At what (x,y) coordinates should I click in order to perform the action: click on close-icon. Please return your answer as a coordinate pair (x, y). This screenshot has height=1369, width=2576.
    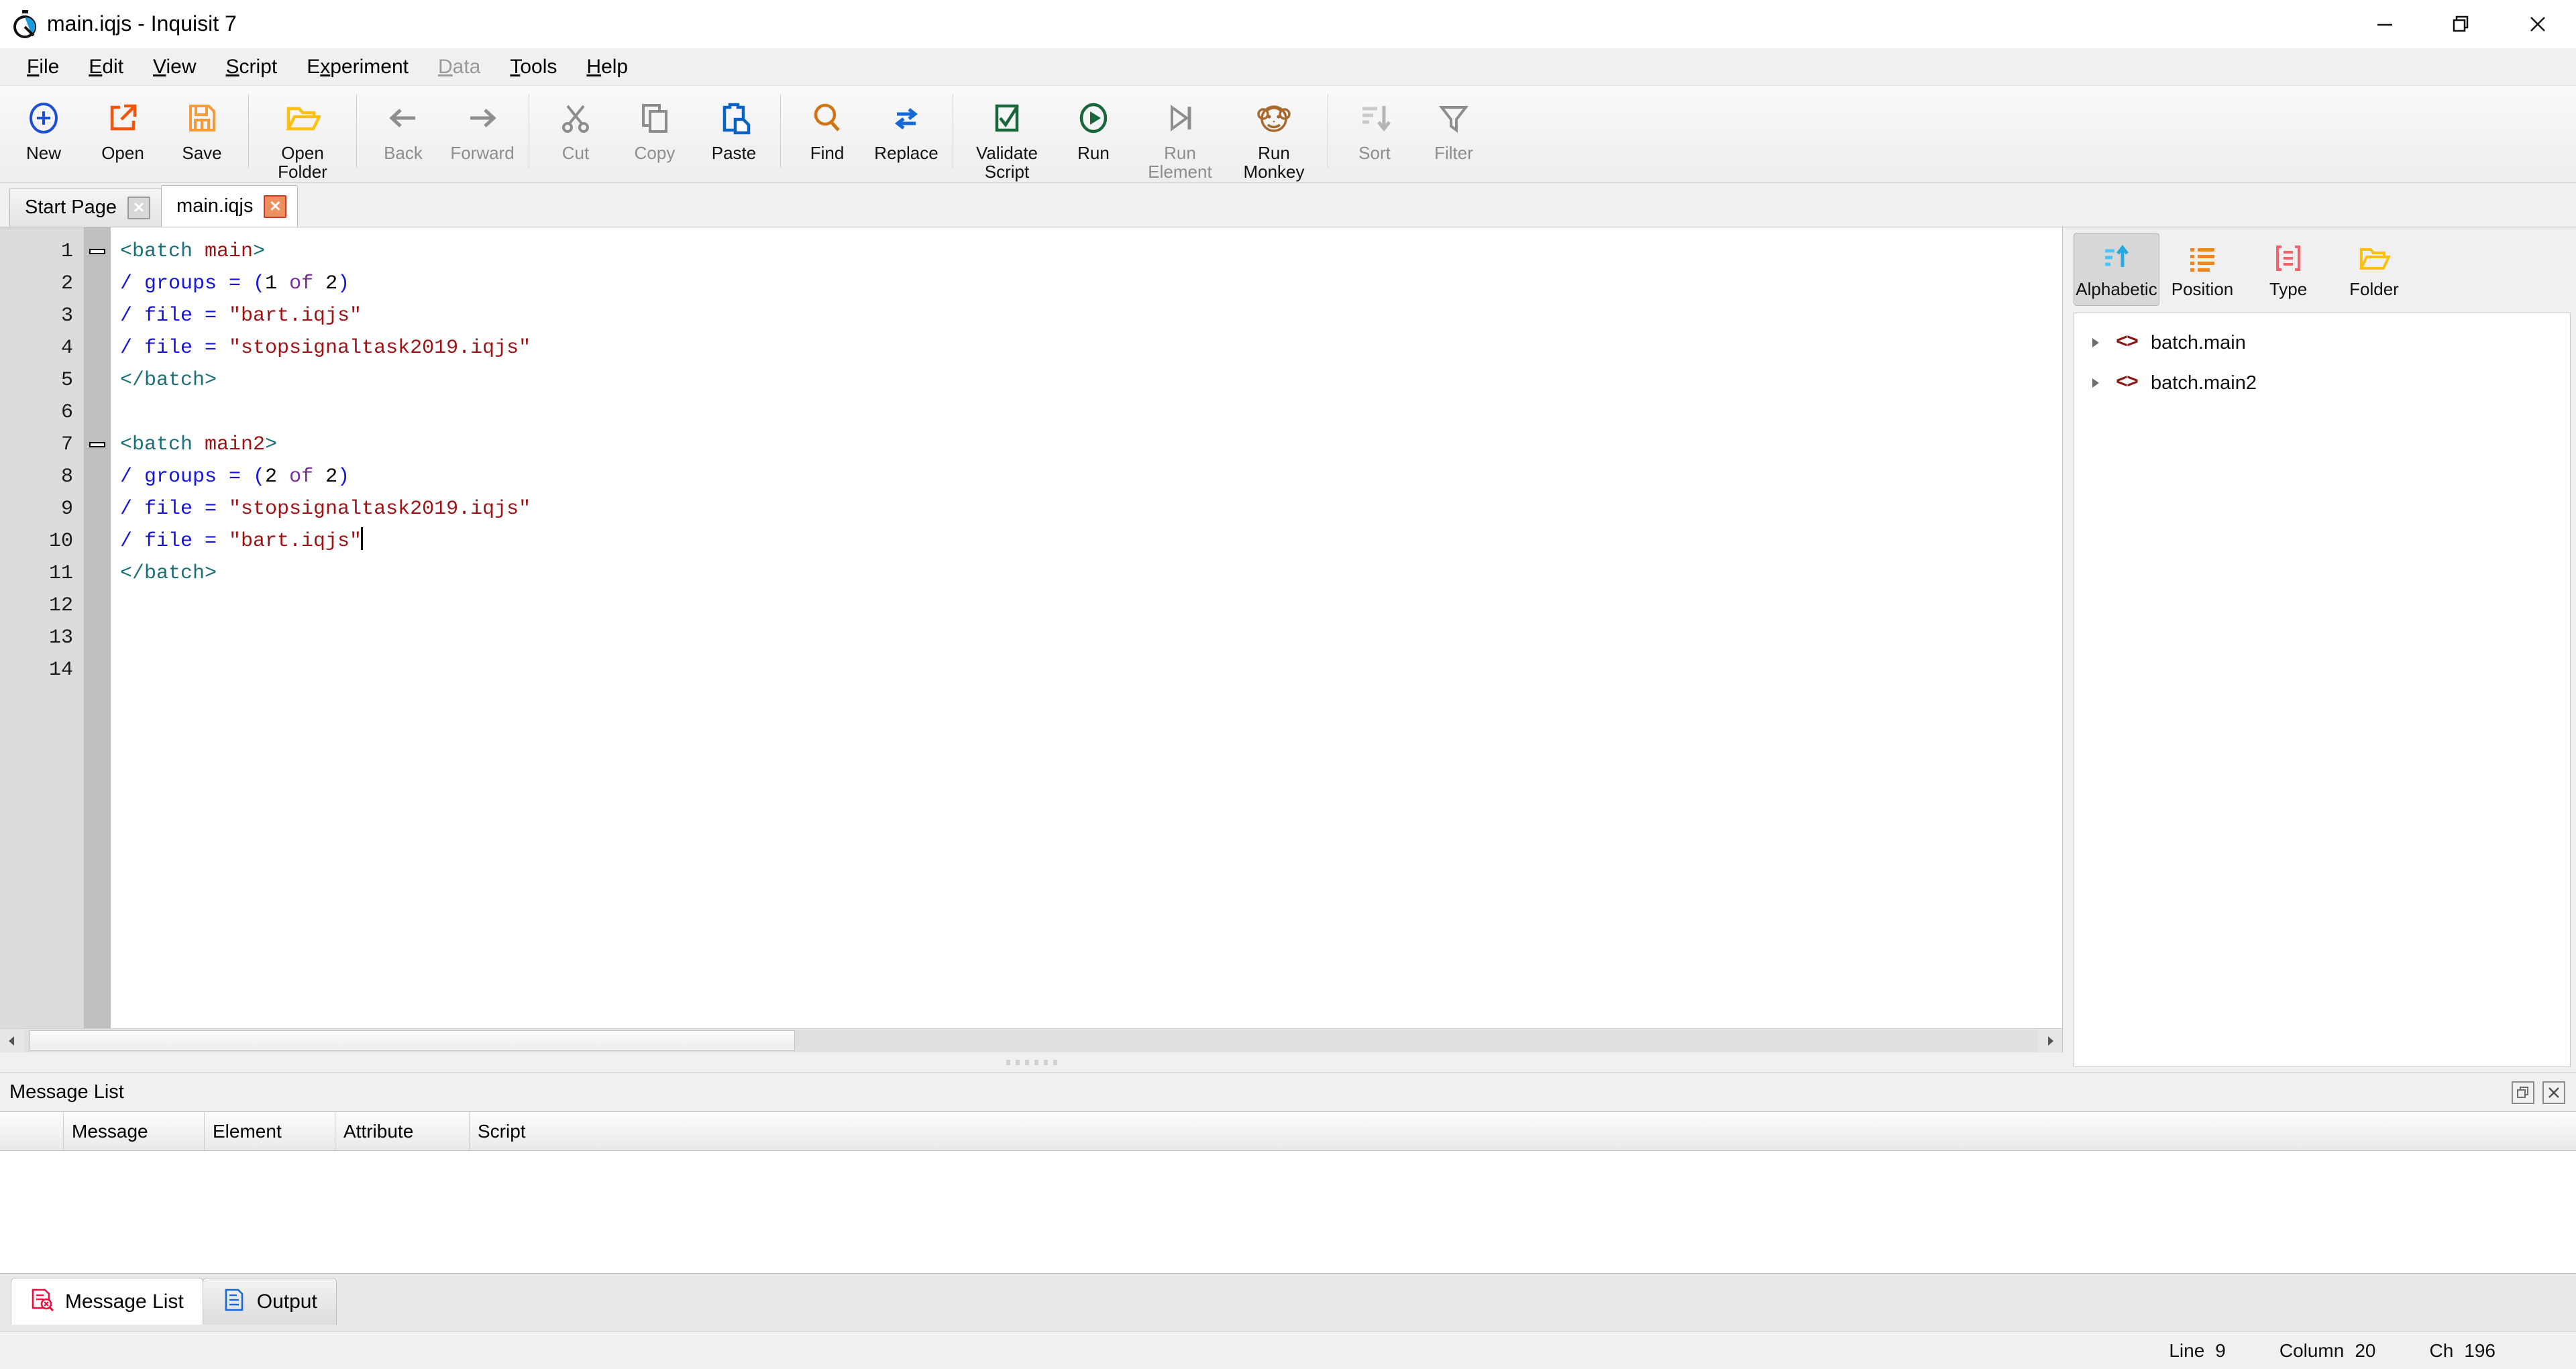
    Looking at the image, I should click on (2553, 1092).